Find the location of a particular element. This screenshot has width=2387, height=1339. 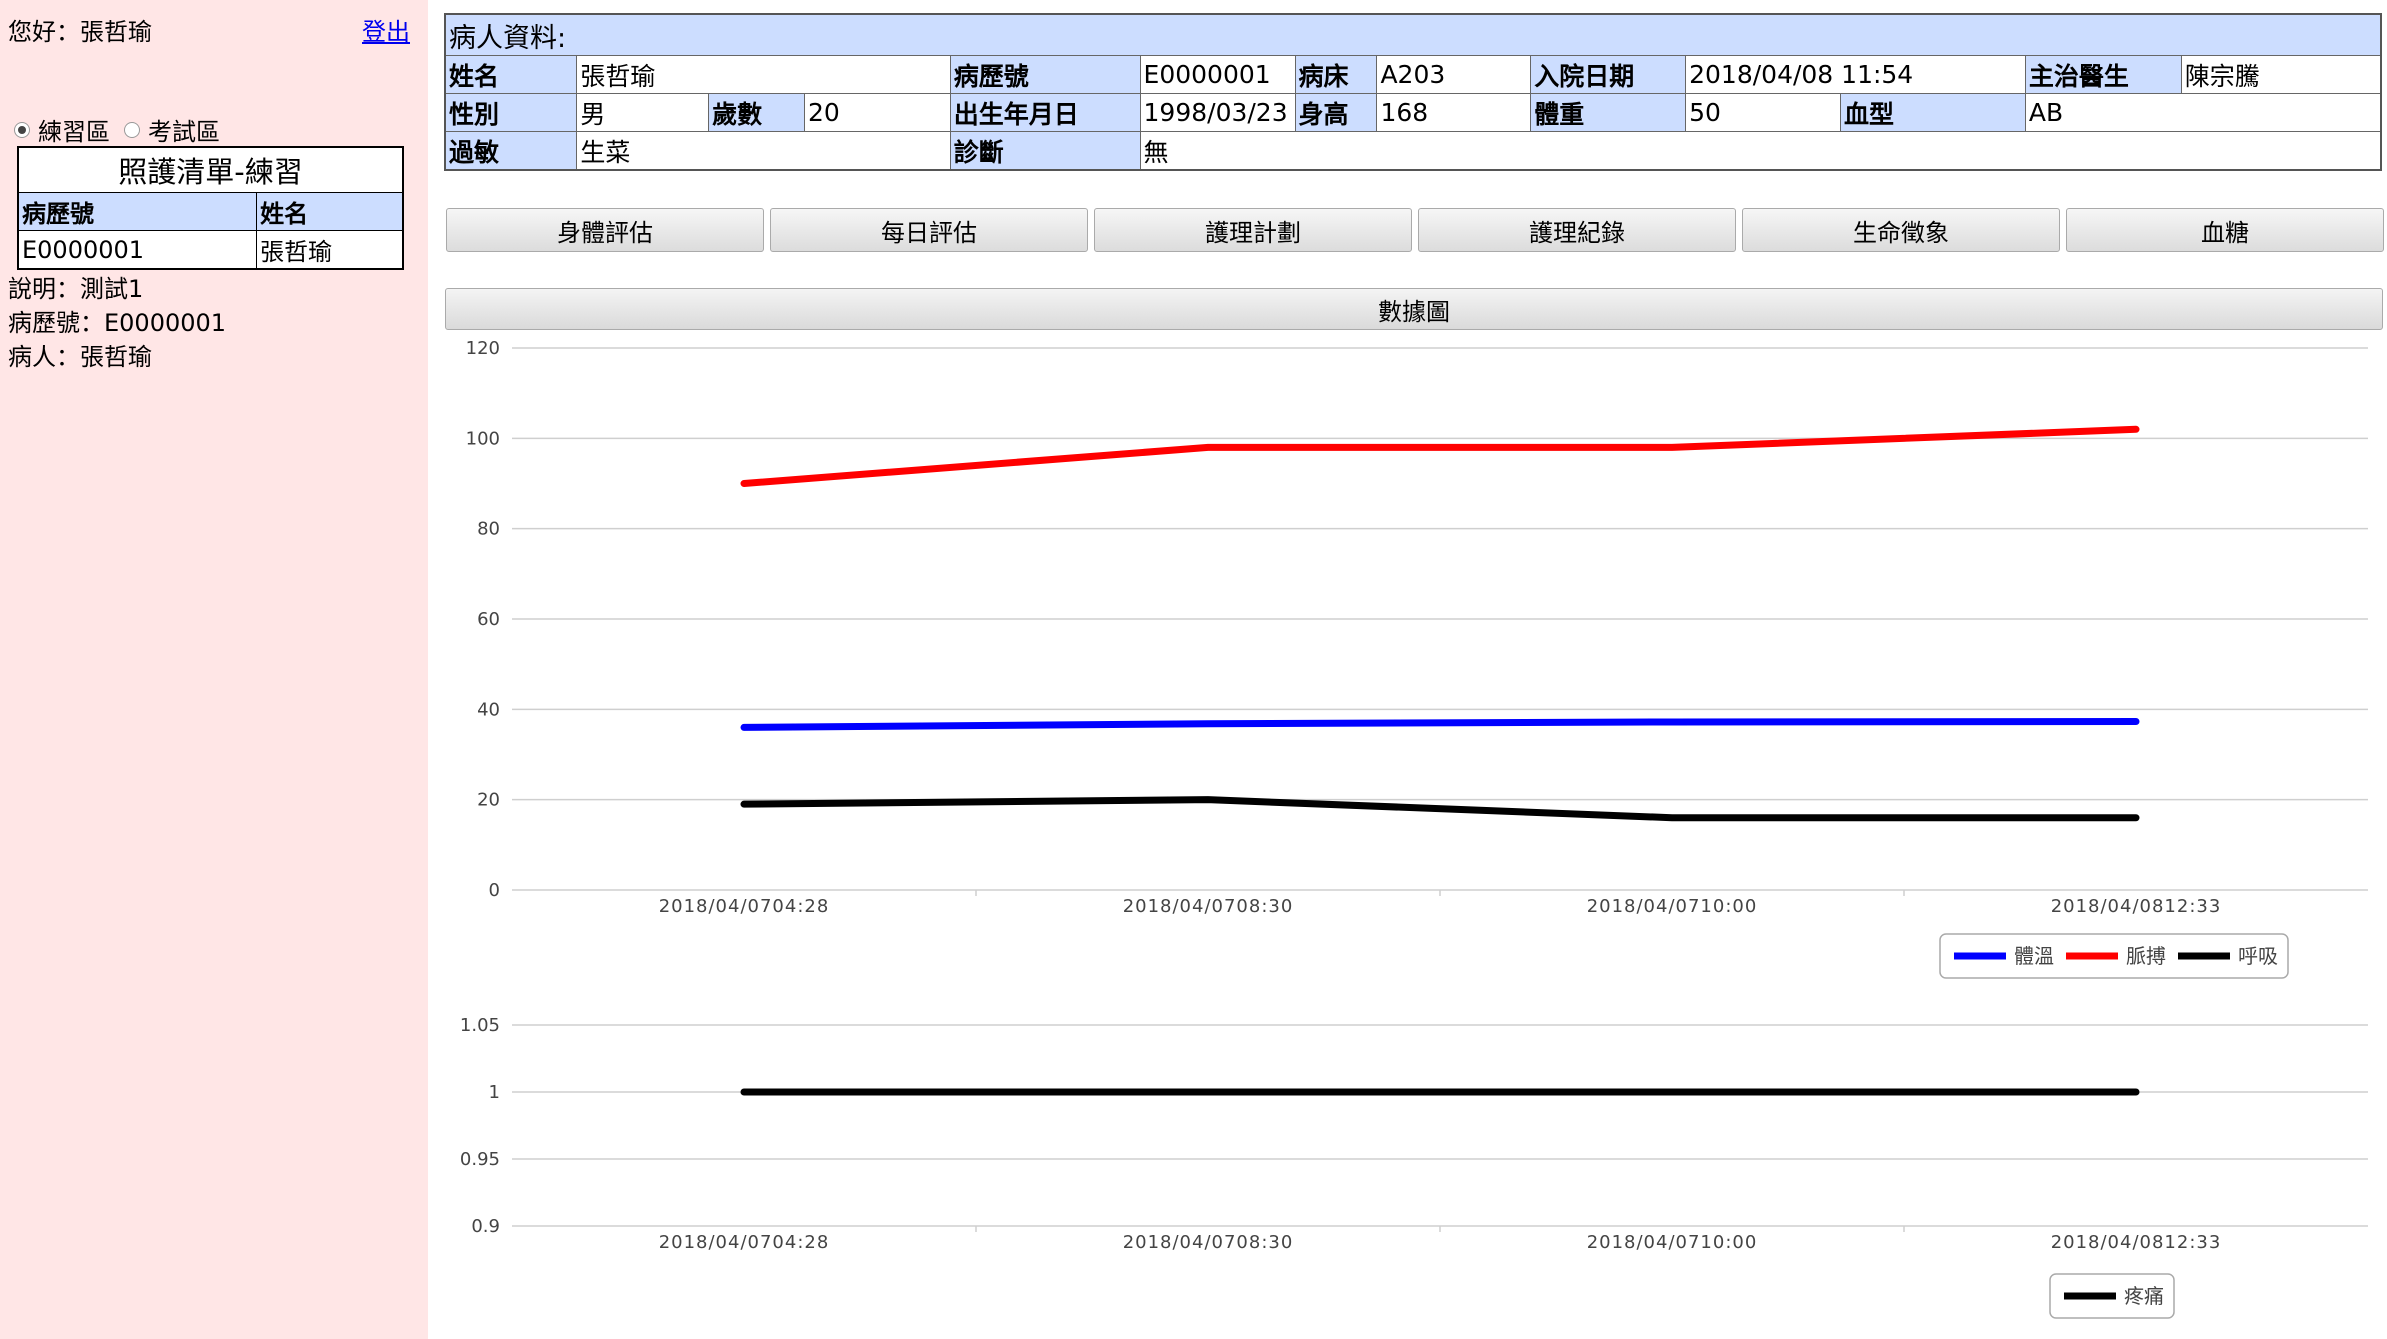

y-tick-label: 120 is located at coordinates (483, 348).